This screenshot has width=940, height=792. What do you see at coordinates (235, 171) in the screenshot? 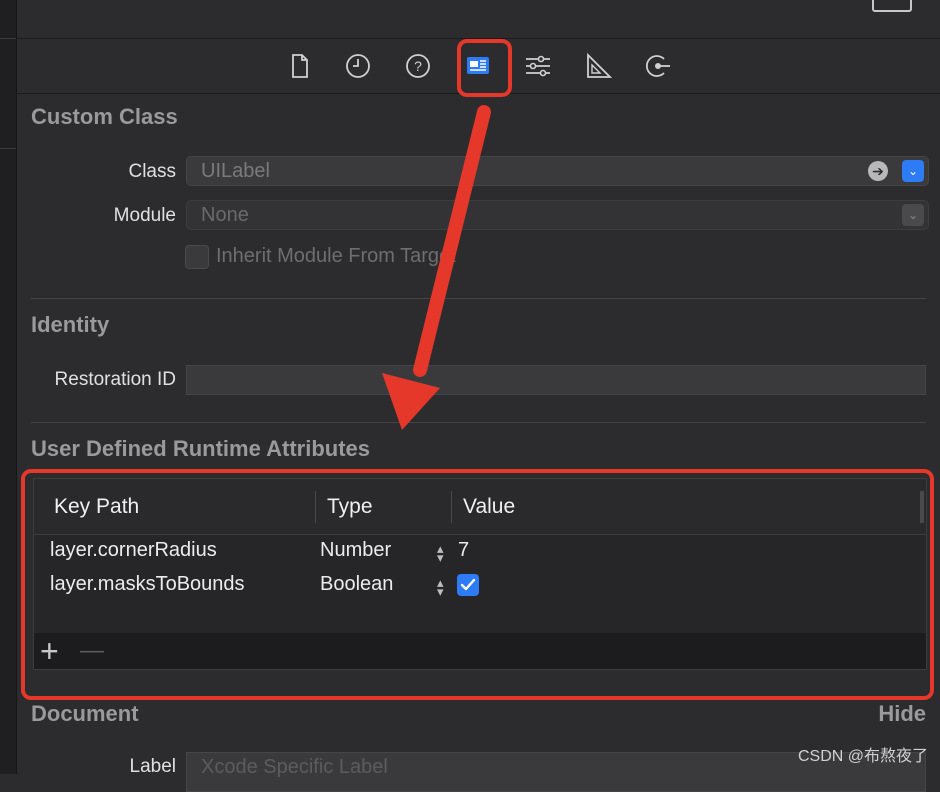
I see `class-field-value: UILabel` at bounding box center [235, 171].